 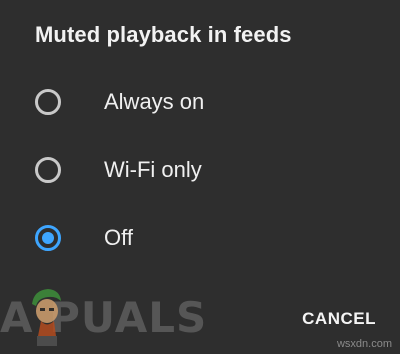 What do you see at coordinates (46, 317) in the screenshot?
I see `mascot-icon` at bounding box center [46, 317].